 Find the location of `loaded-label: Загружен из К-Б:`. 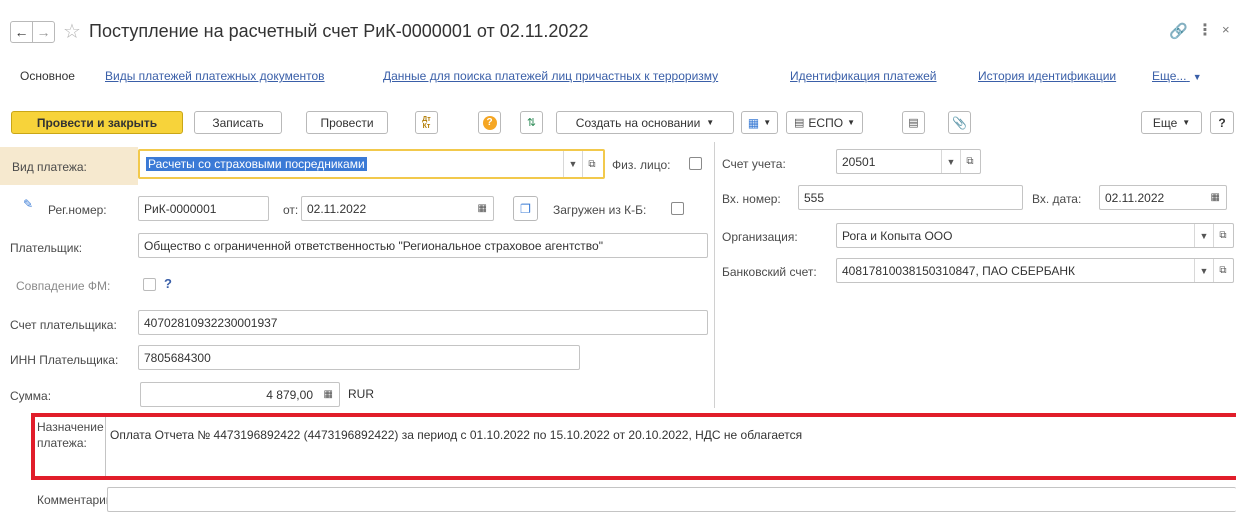

loaded-label: Загружен из К-Б: is located at coordinates (600, 210).